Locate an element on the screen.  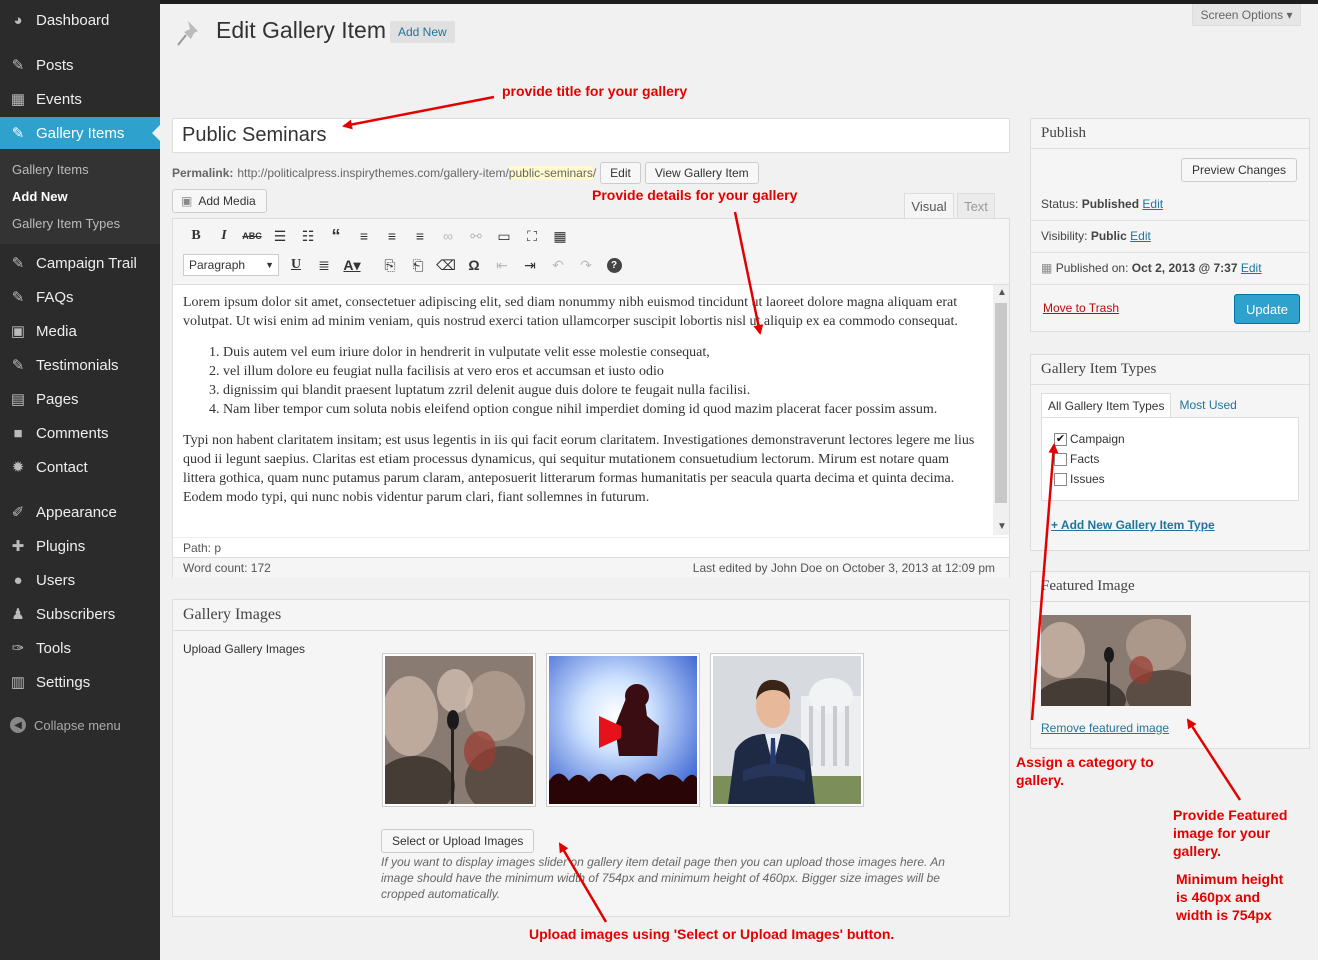
annotation-details: Provide details for your gallery is located at coordinates (695, 195).